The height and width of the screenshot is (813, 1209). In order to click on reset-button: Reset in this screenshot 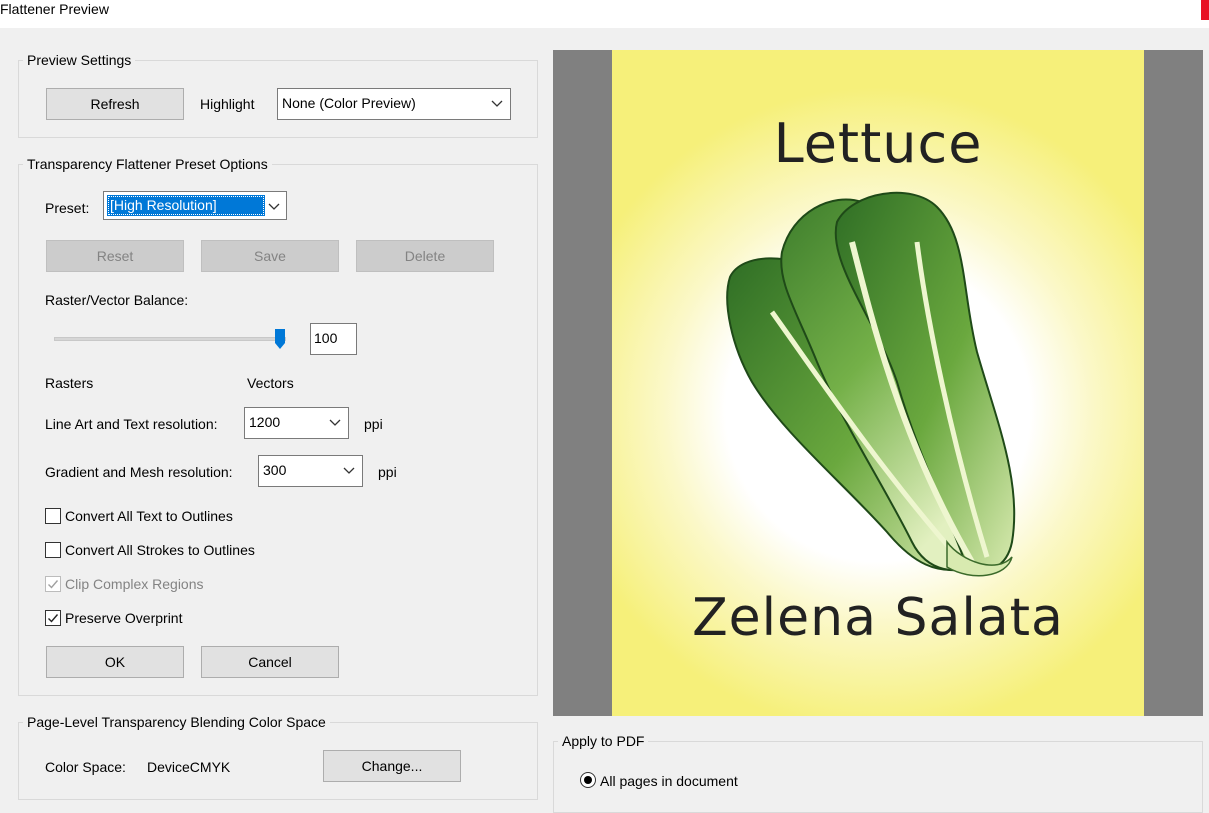, I will do `click(115, 256)`.